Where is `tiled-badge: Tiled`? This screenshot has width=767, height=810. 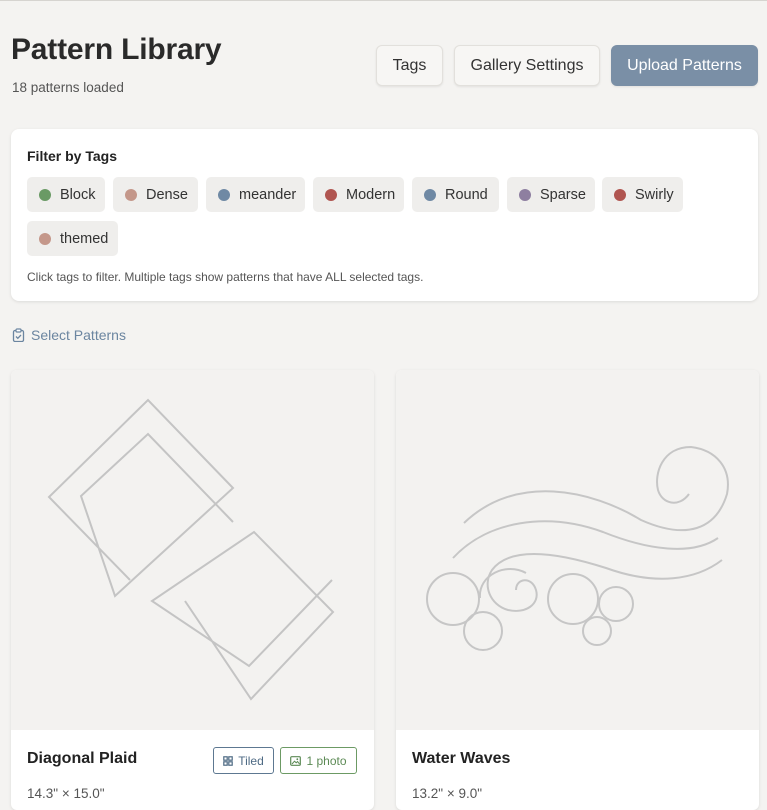 tiled-badge: Tiled is located at coordinates (243, 760).